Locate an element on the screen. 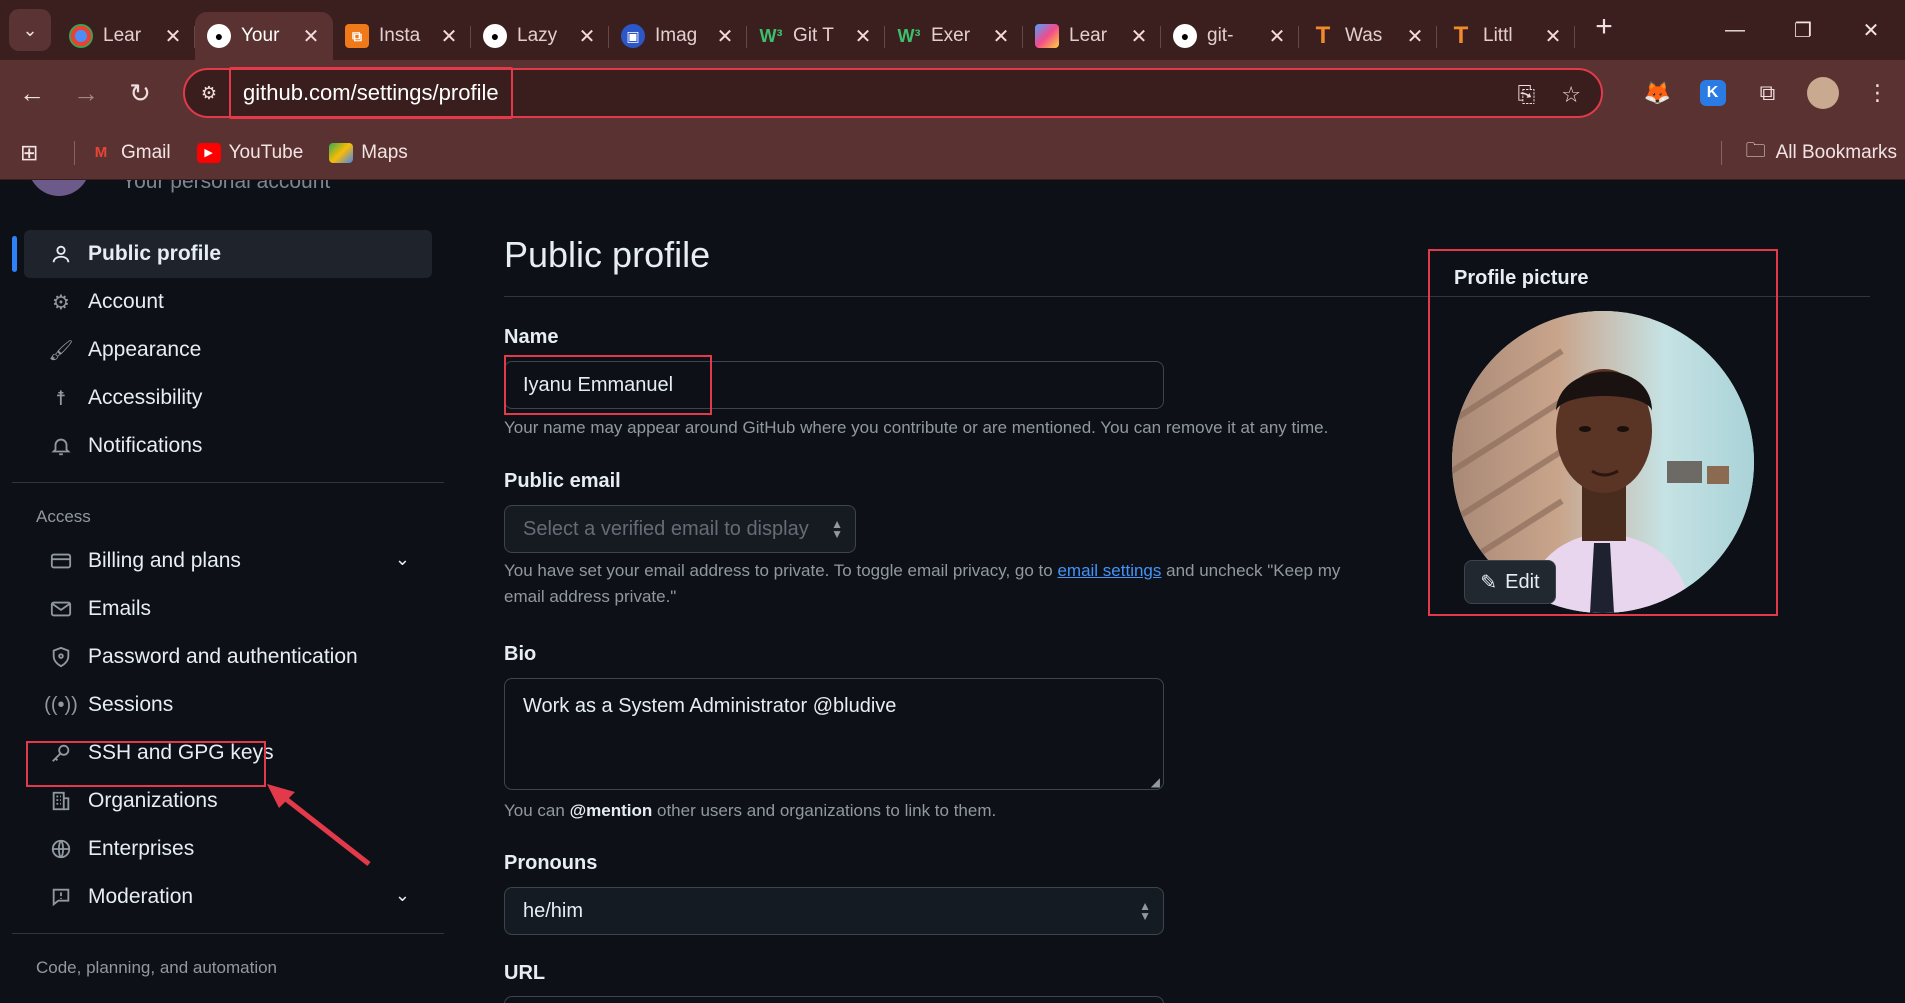 The height and width of the screenshot is (1003, 1905). public-email-label: Public email is located at coordinates (562, 481).